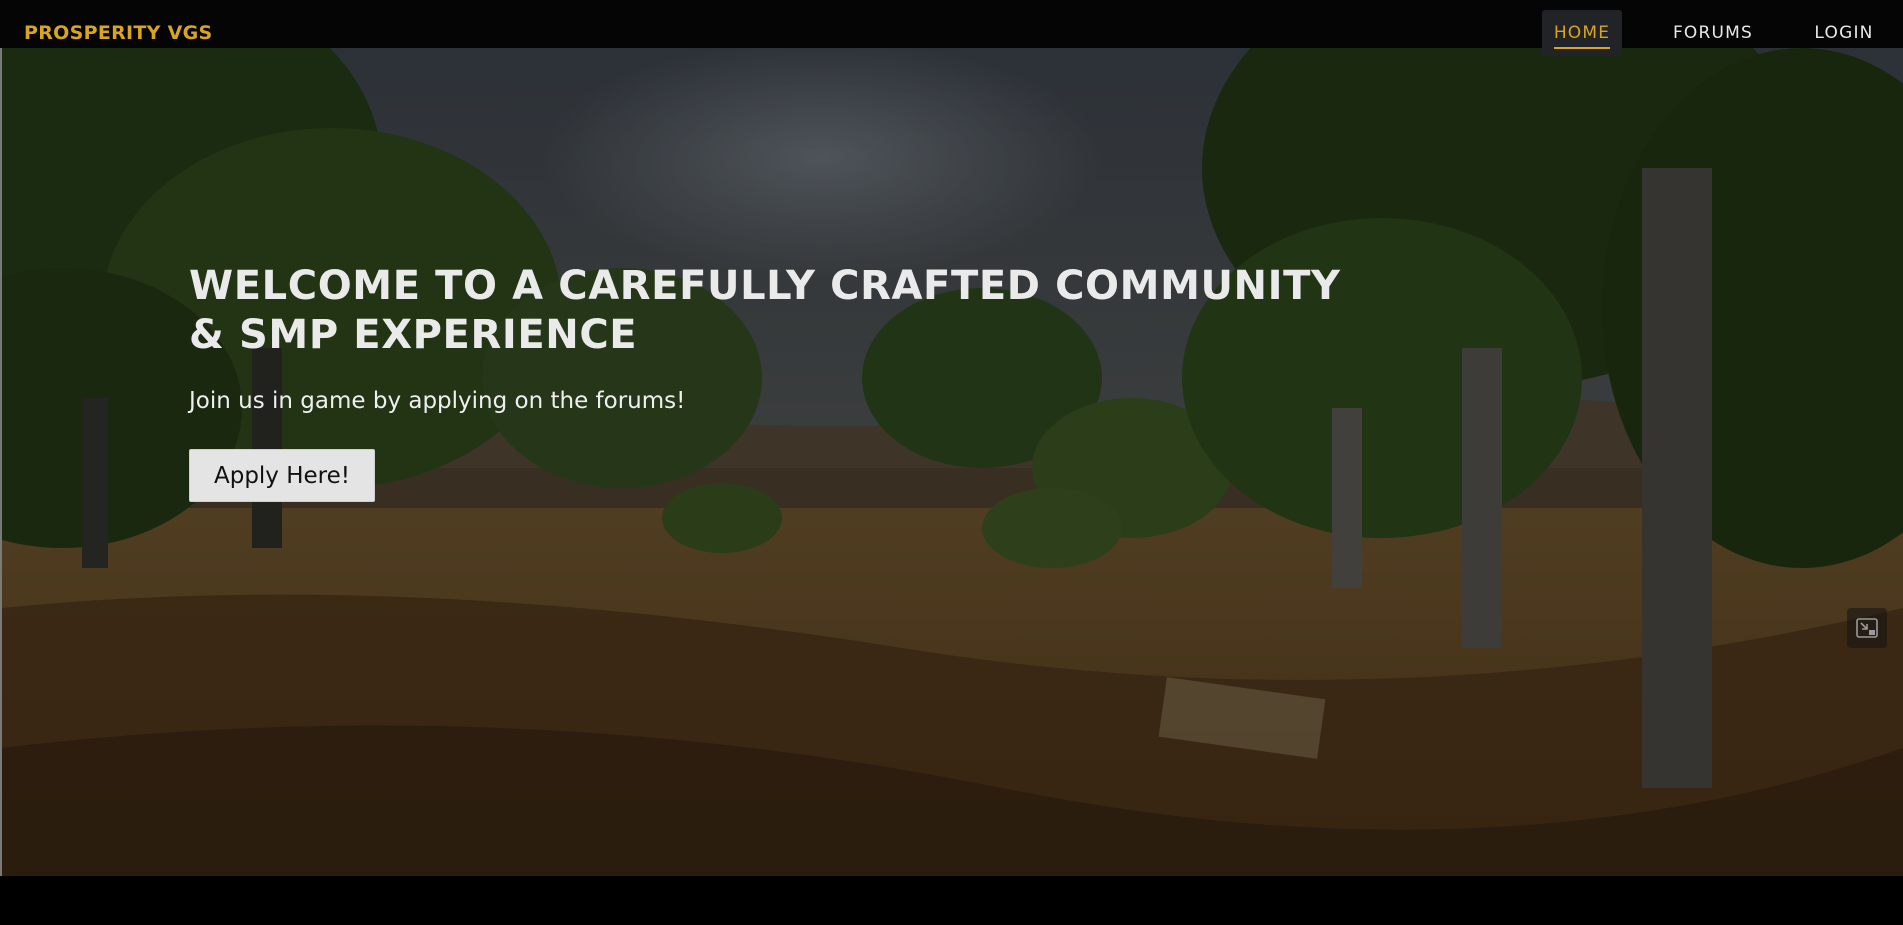  I want to click on exit-fullscreen-icon, so click(1867, 628).